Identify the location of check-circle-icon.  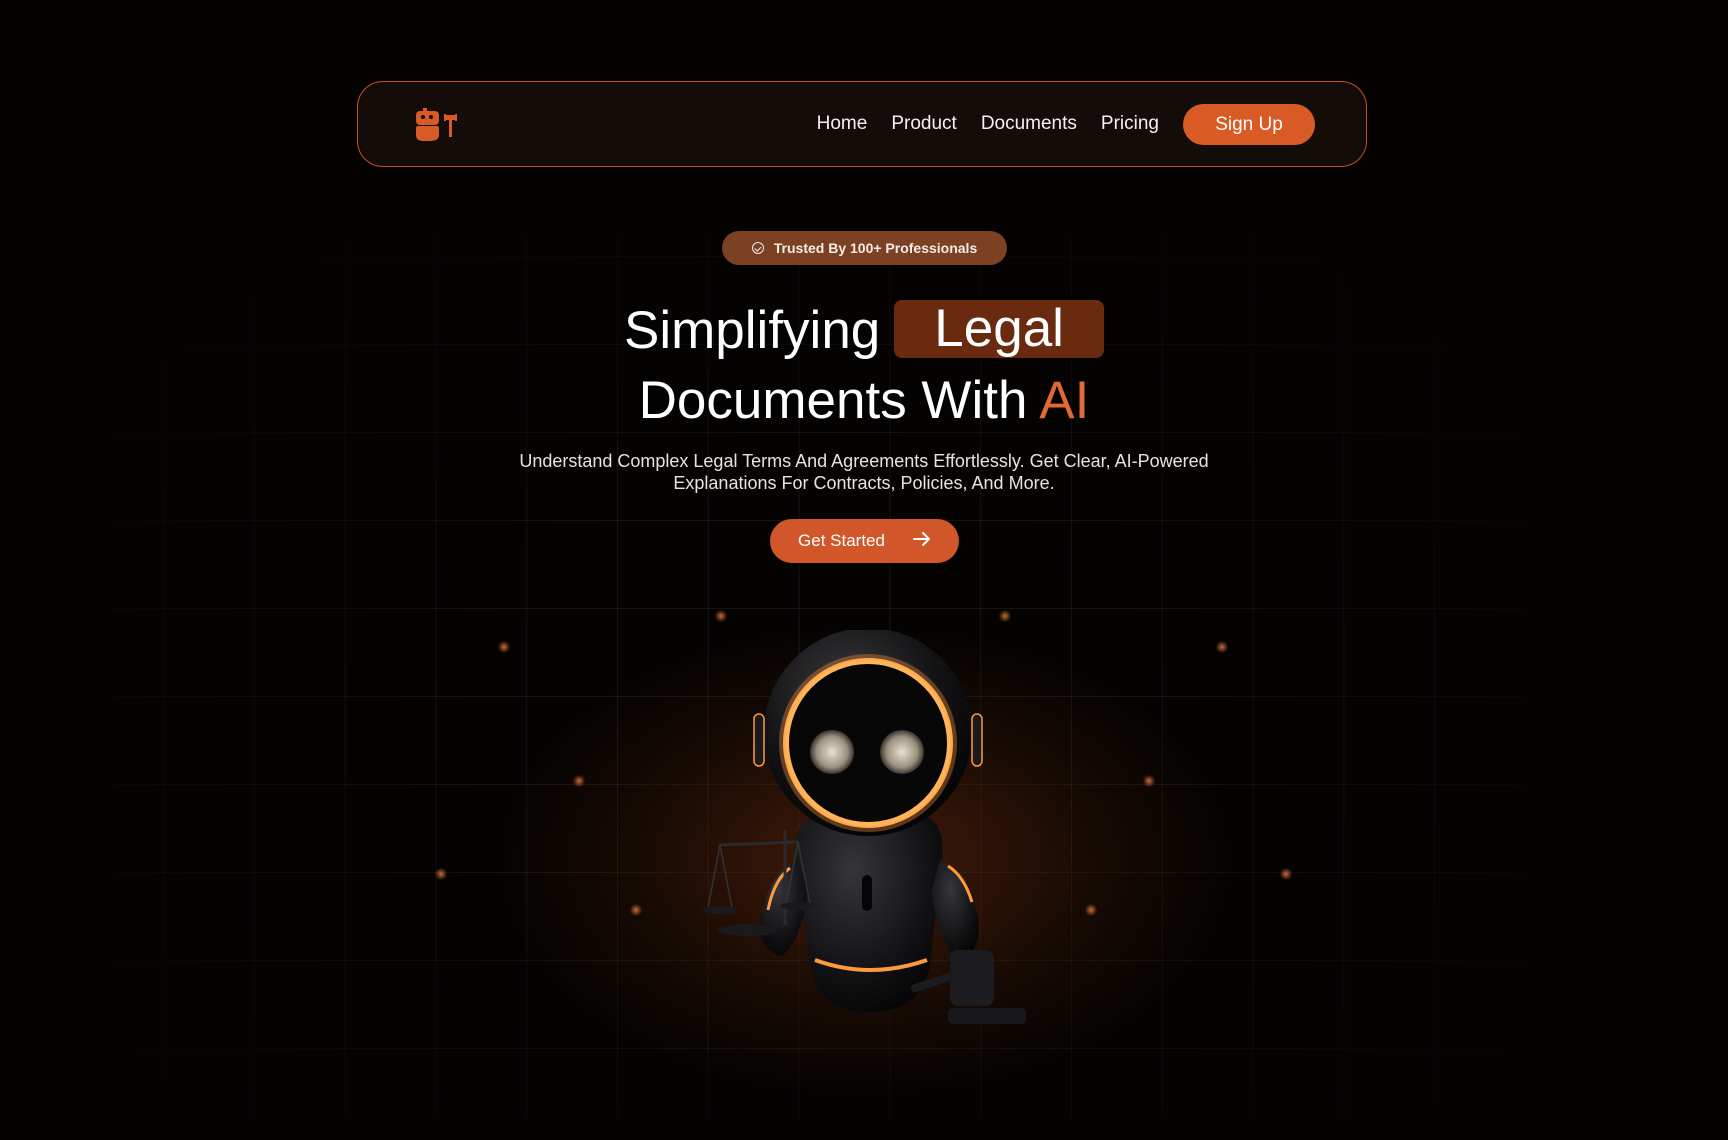
(757, 248).